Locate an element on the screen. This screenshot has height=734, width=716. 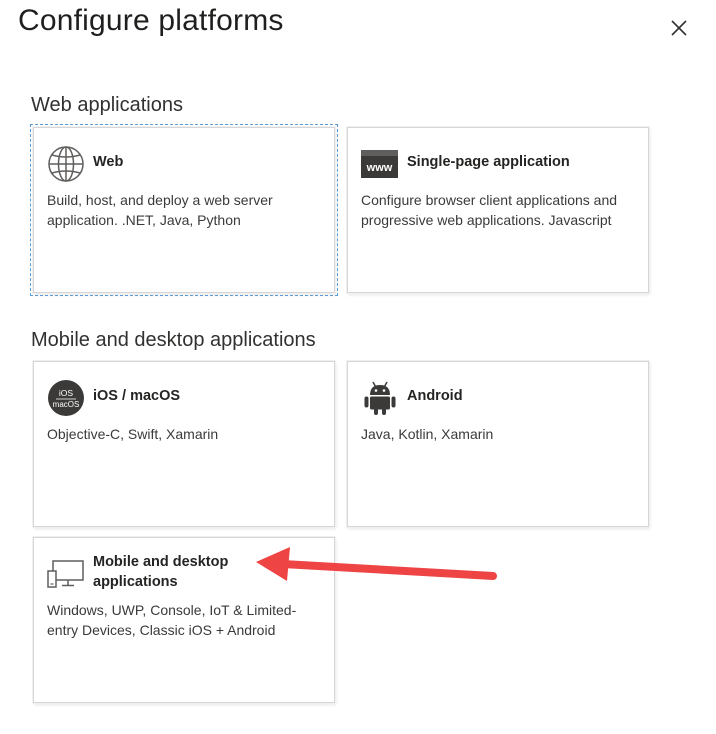
svg-text: macOS is located at coordinates (66, 404).